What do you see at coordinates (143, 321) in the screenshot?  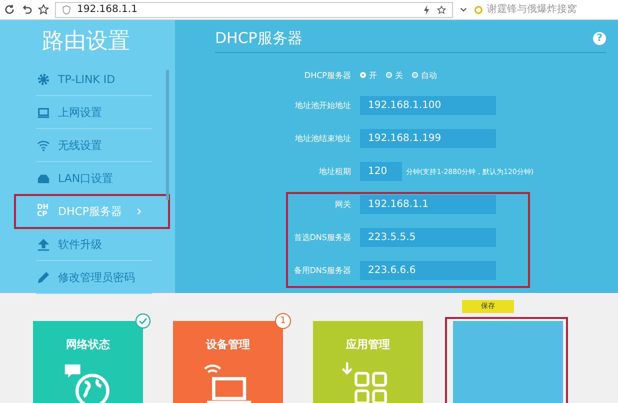 I see `check-badge-icon` at bounding box center [143, 321].